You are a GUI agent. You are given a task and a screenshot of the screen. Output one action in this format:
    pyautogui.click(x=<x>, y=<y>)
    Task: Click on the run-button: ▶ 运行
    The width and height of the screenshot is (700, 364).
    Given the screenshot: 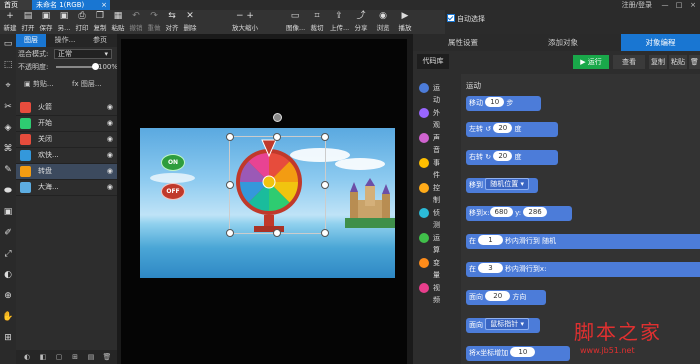 What is the action you would take?
    pyautogui.click(x=591, y=62)
    